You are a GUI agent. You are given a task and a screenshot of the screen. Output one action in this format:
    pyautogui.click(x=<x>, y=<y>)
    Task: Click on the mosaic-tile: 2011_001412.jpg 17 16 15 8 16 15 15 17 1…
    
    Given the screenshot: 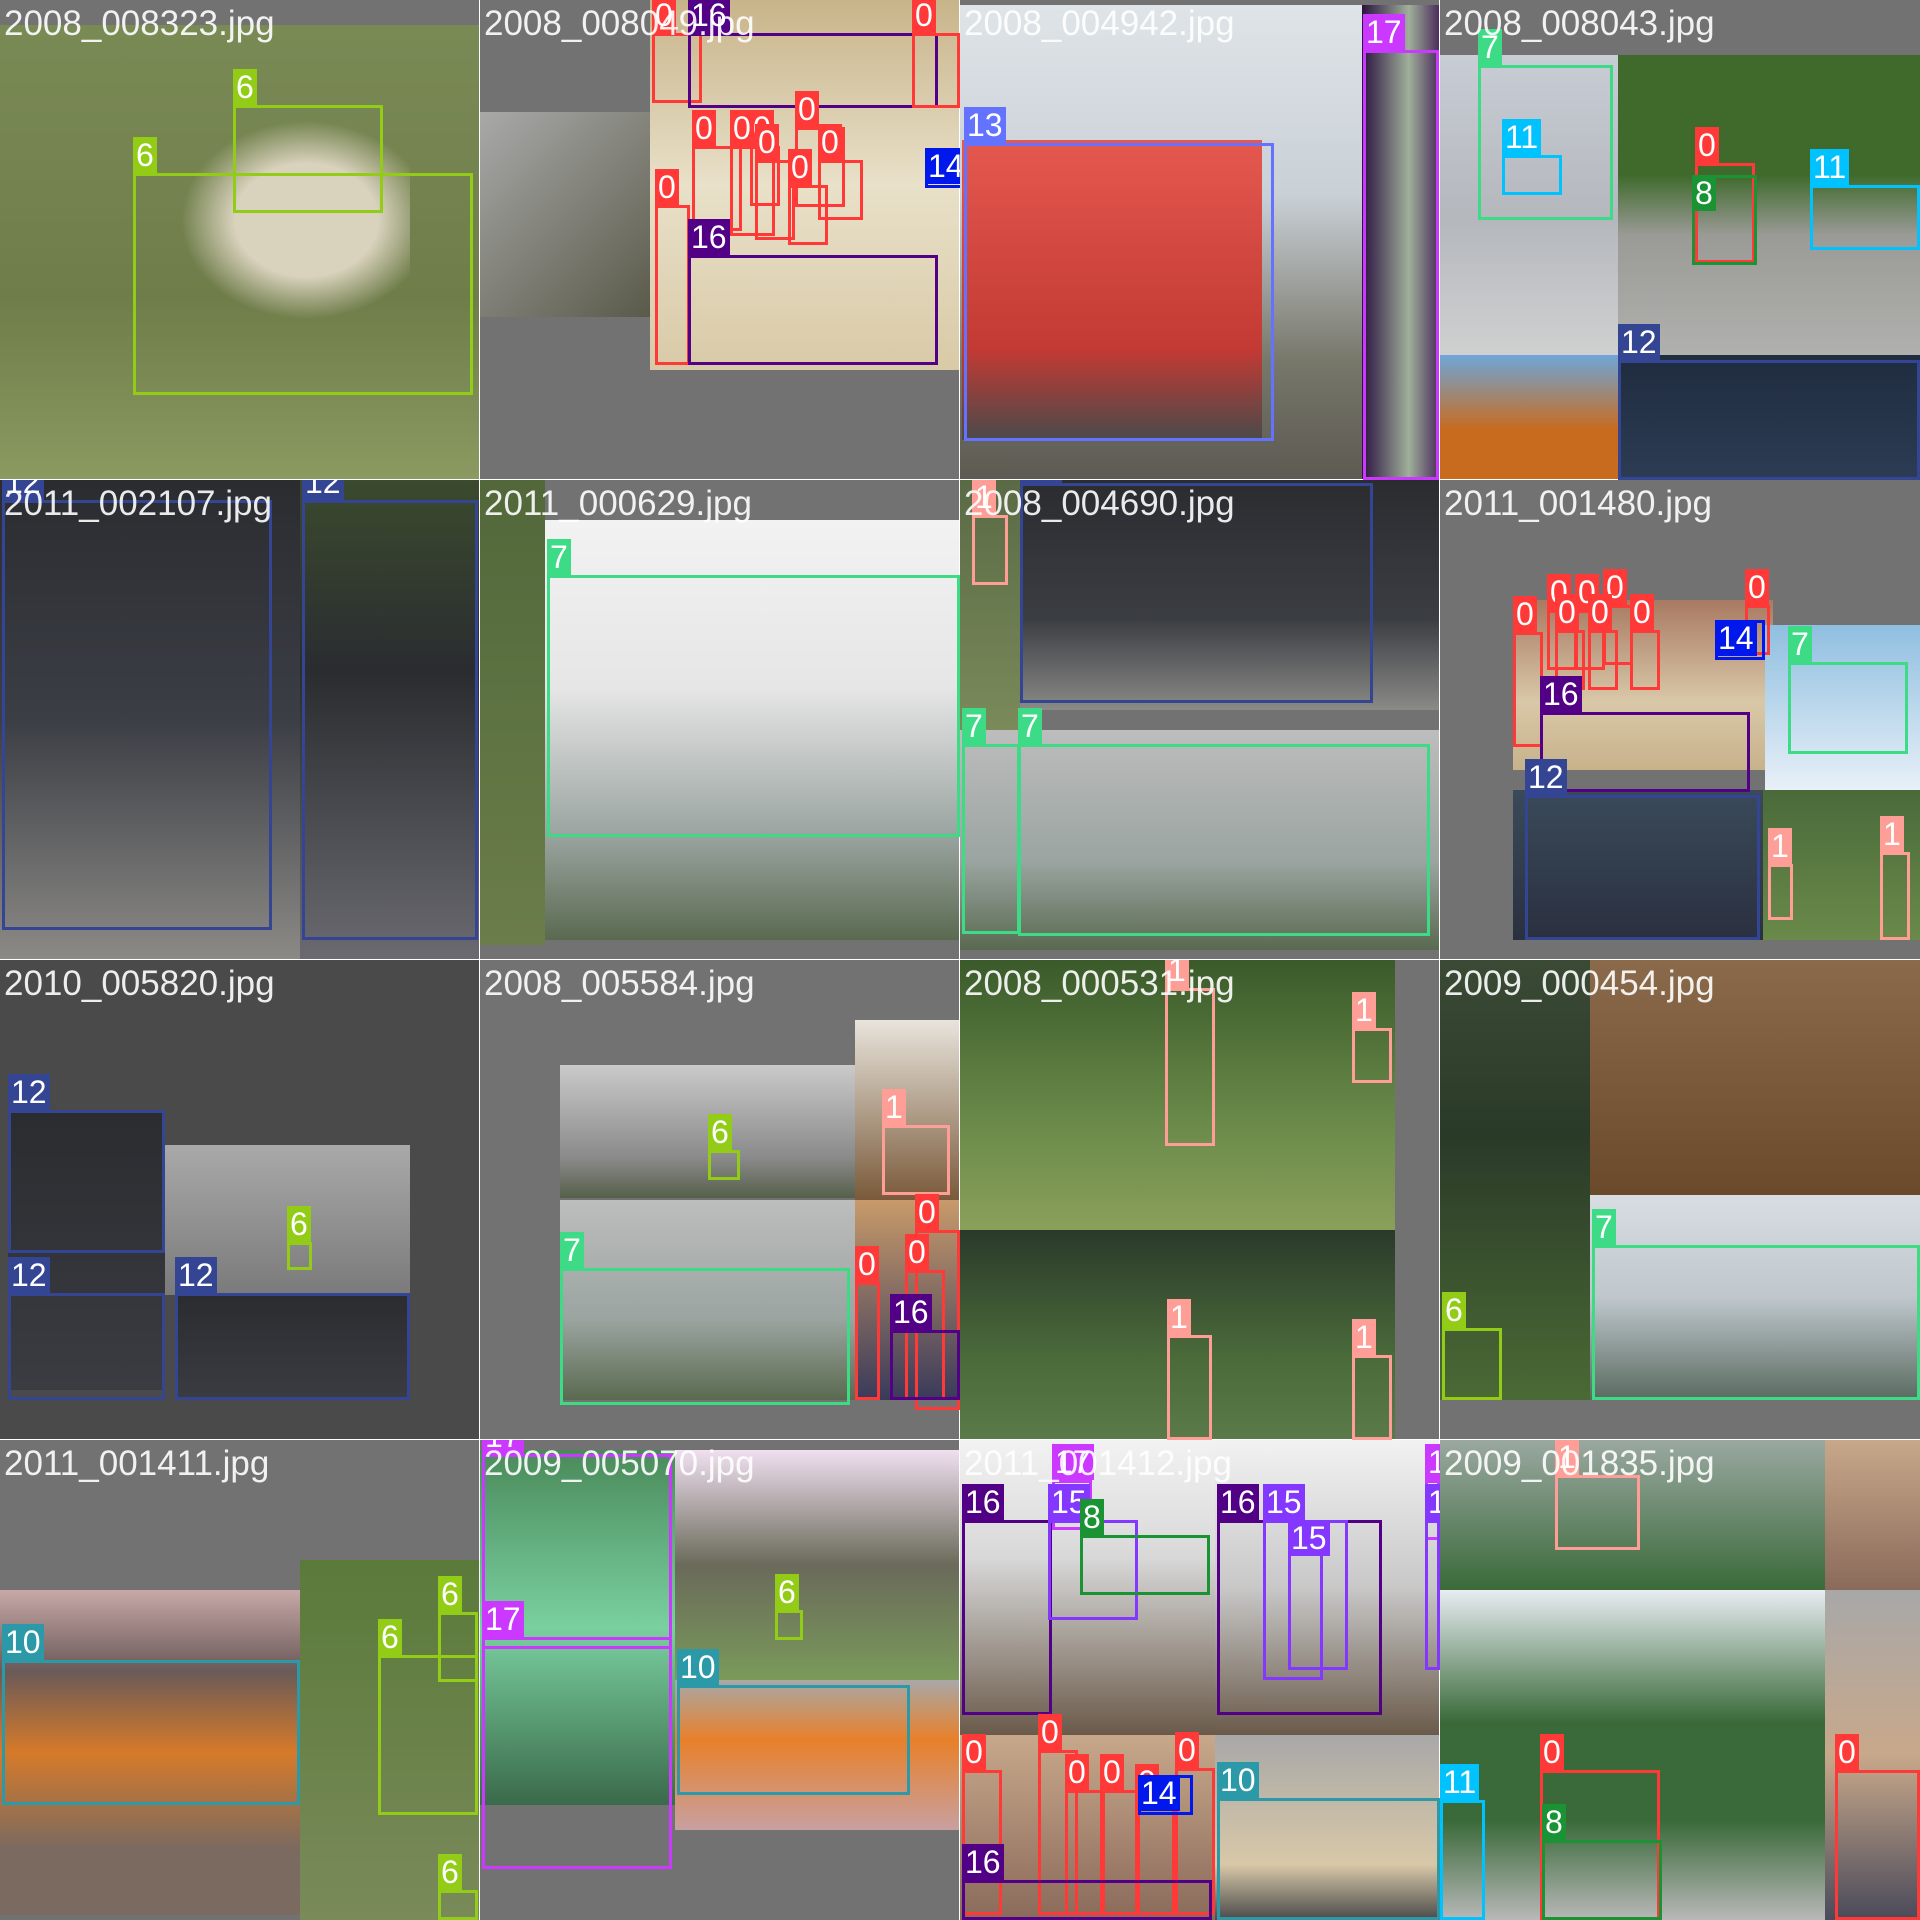 What is the action you would take?
    pyautogui.click(x=1200, y=1679)
    